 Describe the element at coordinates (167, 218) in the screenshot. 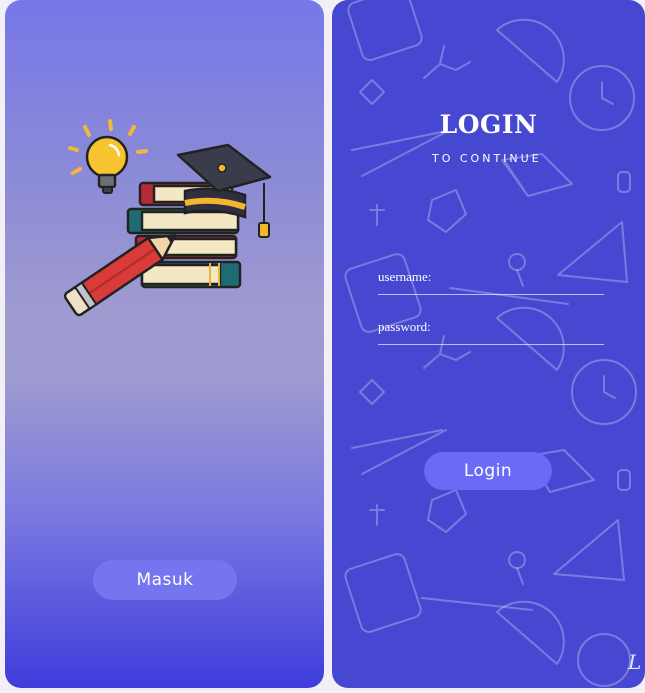

I see `education-illustration` at that location.